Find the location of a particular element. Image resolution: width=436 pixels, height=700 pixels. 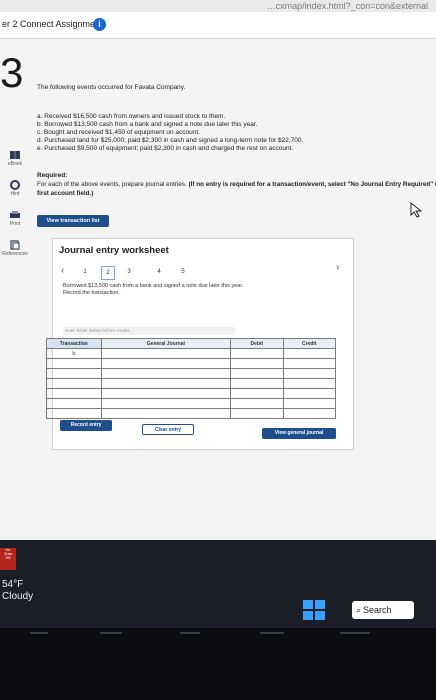

taskbar-search-button: ⌕ Search is located at coordinates (383, 610).